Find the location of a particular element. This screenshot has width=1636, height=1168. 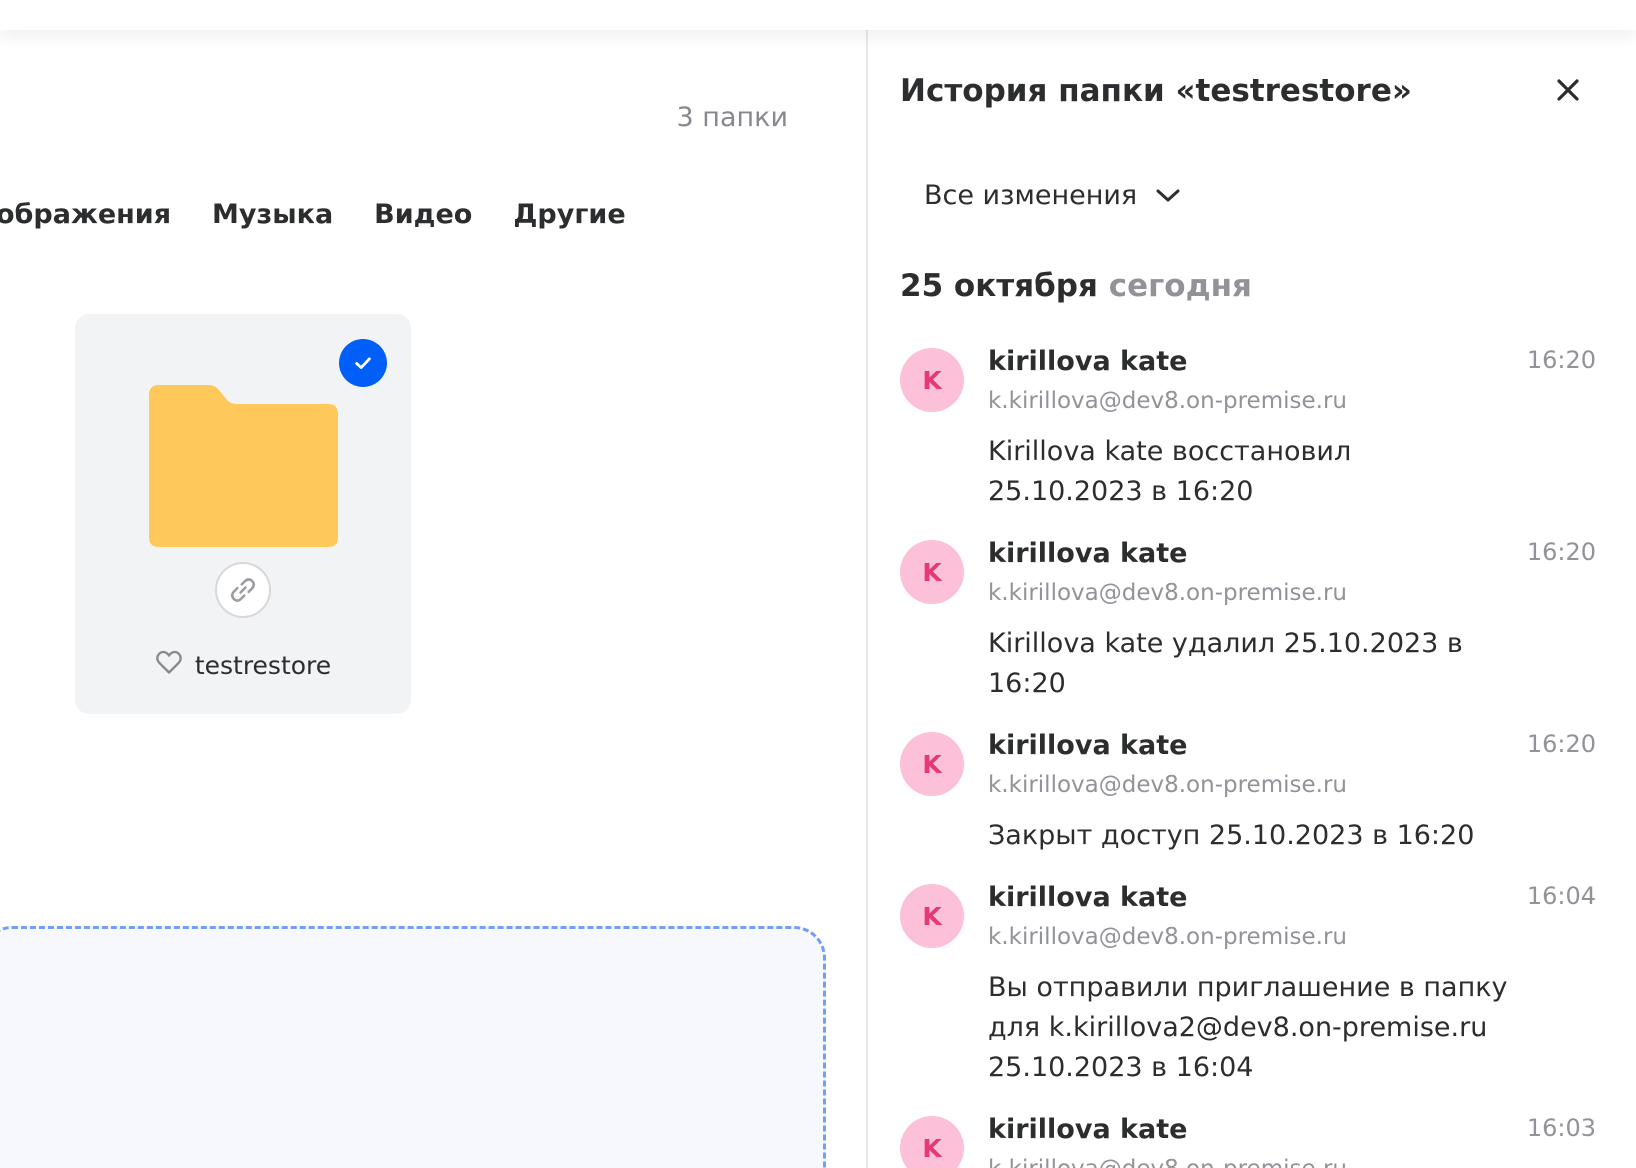

folder-name: testrestore is located at coordinates (263, 665).